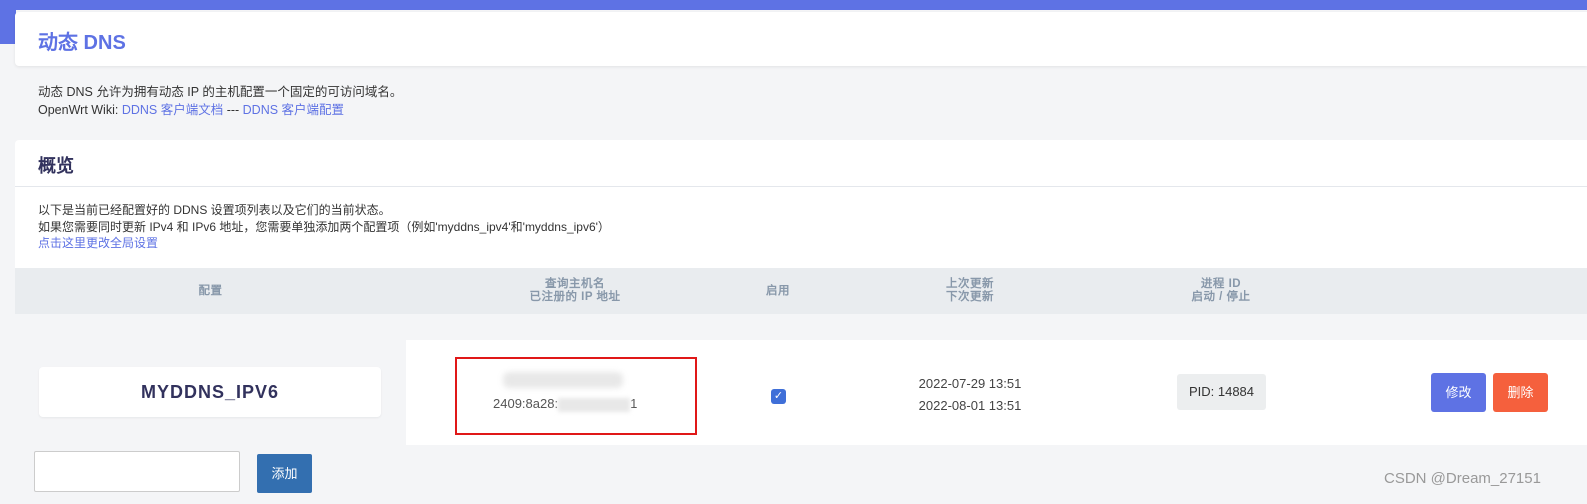 The height and width of the screenshot is (504, 1587). I want to click on overview-header: 概览, so click(801, 163).